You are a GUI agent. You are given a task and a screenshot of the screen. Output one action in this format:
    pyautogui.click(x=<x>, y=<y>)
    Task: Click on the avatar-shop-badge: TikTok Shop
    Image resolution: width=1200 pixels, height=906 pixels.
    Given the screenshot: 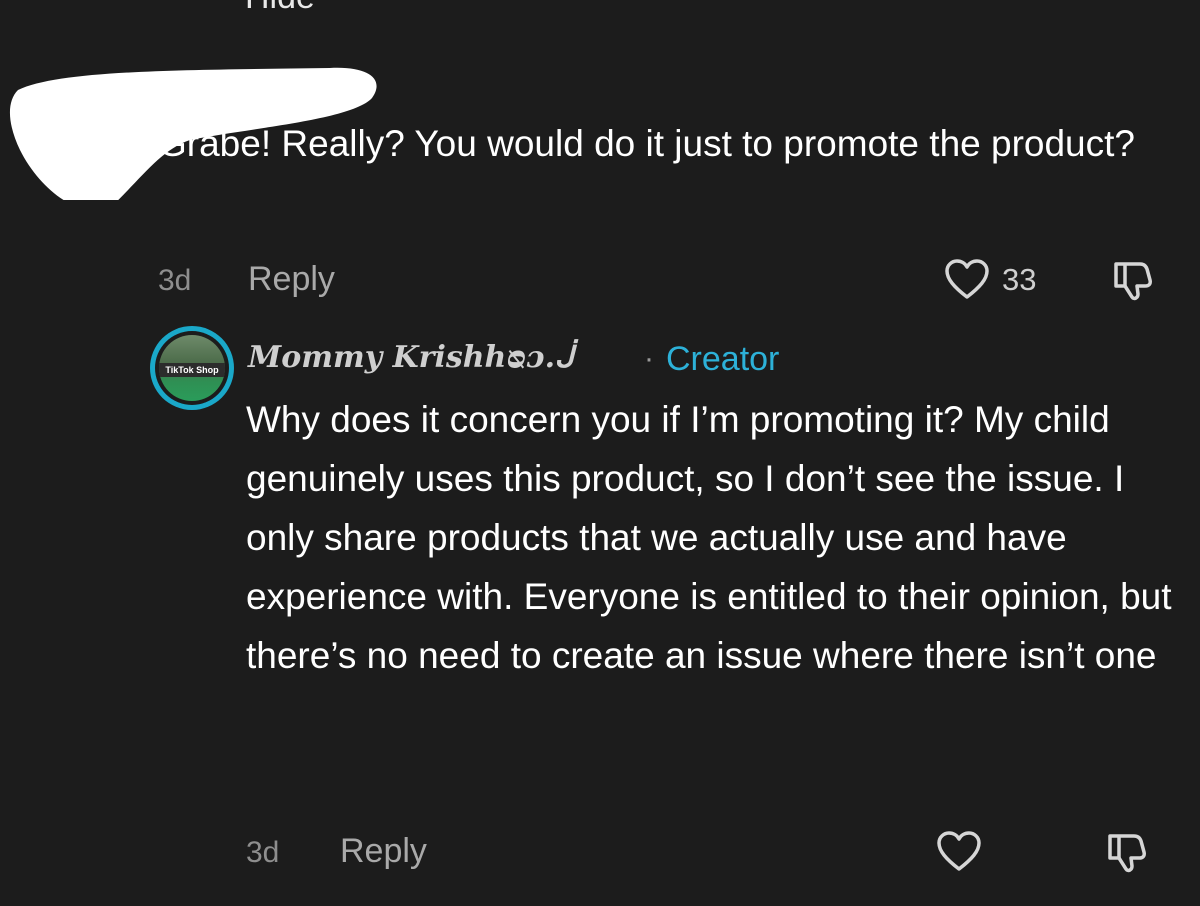 What is the action you would take?
    pyautogui.click(x=192, y=370)
    